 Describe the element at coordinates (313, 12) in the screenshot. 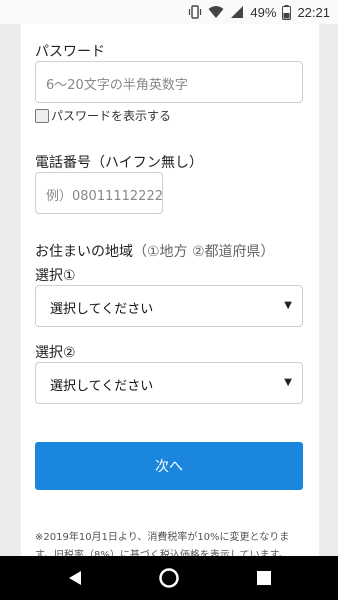

I see `clock: 22:21` at that location.